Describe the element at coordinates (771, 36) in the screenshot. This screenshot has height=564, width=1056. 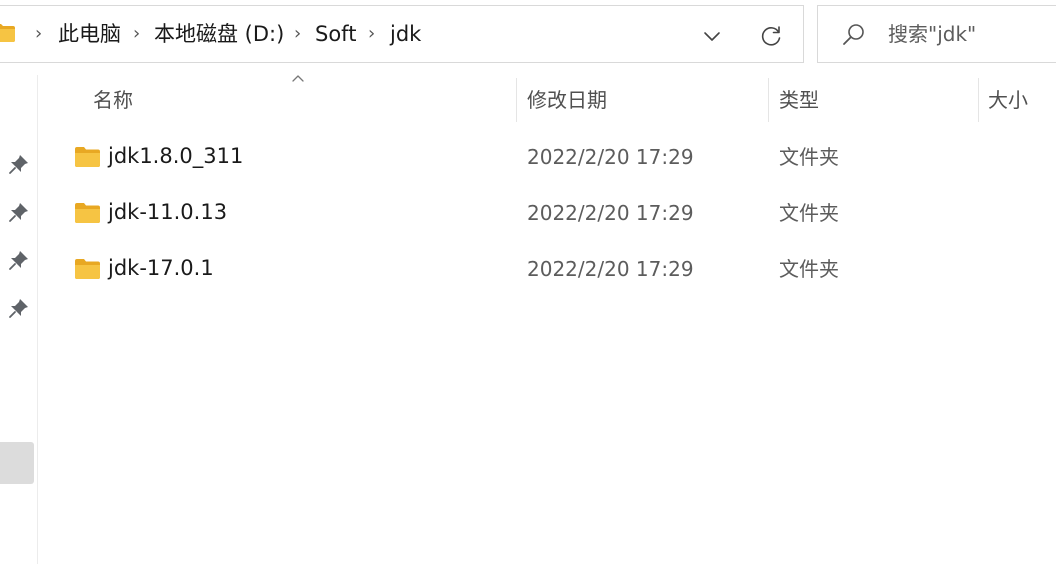
I see `refresh-icon` at that location.